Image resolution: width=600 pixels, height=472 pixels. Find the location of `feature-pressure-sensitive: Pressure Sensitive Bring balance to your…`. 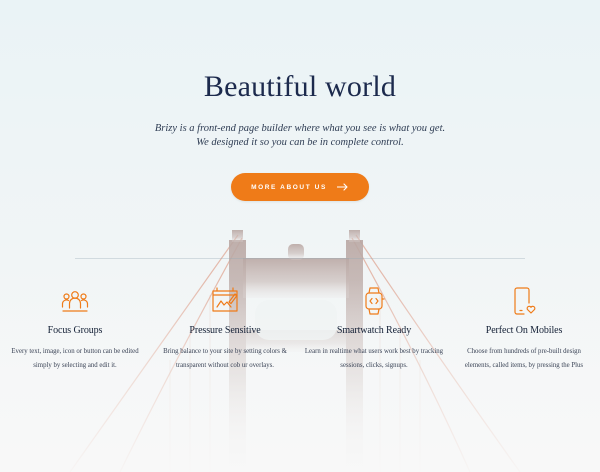

feature-pressure-sensitive: Pressure Sensitive Bring balance to your… is located at coordinates (225, 329).